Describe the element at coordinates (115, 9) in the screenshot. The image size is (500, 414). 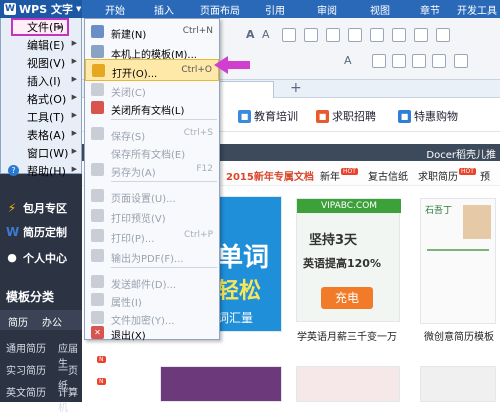
I see `tab-home: 开始` at that location.